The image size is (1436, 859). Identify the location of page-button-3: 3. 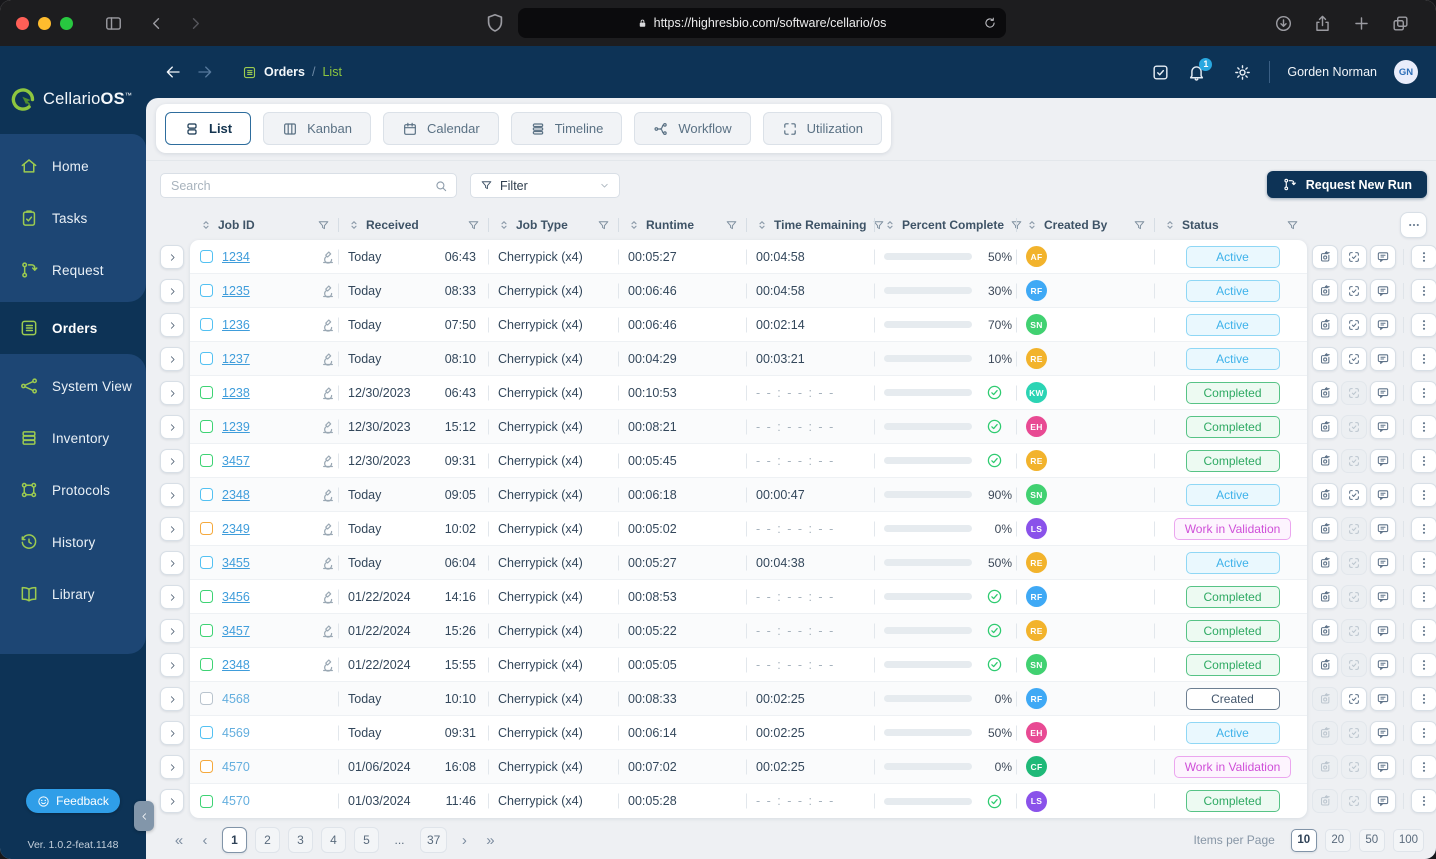
(300, 840).